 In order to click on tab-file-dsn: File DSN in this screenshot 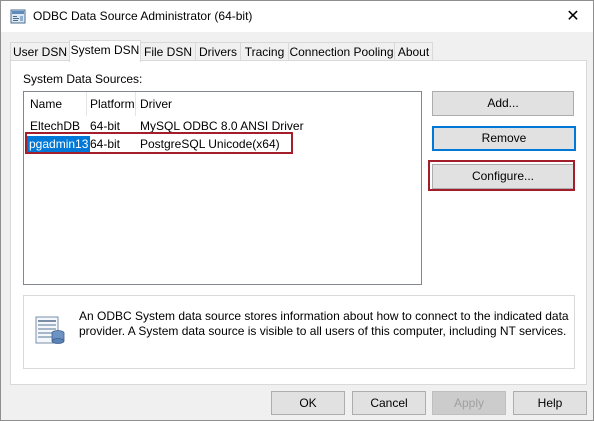, I will do `click(168, 51)`.